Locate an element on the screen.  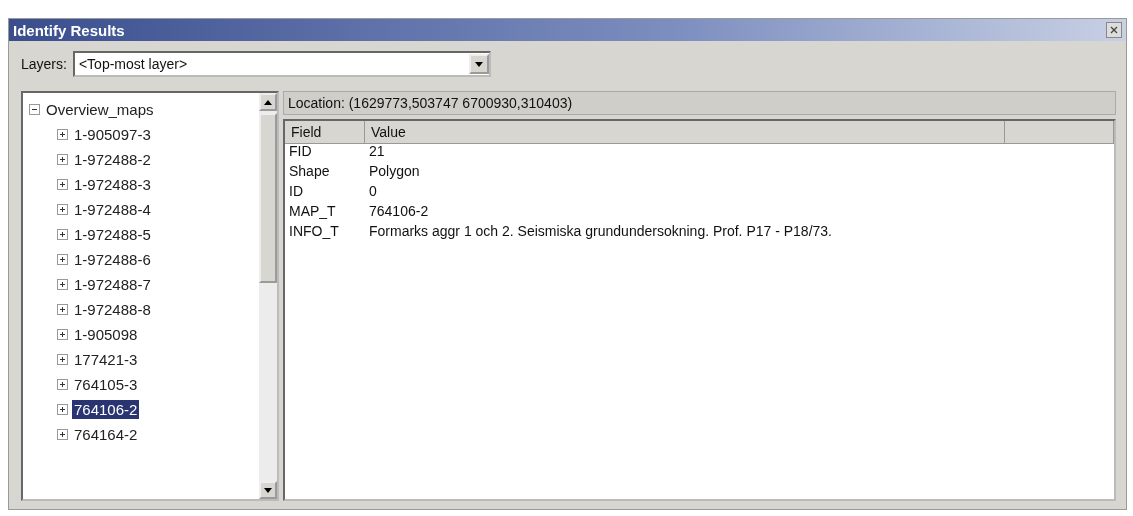
window-title: Identify Results is located at coordinates (69, 30).